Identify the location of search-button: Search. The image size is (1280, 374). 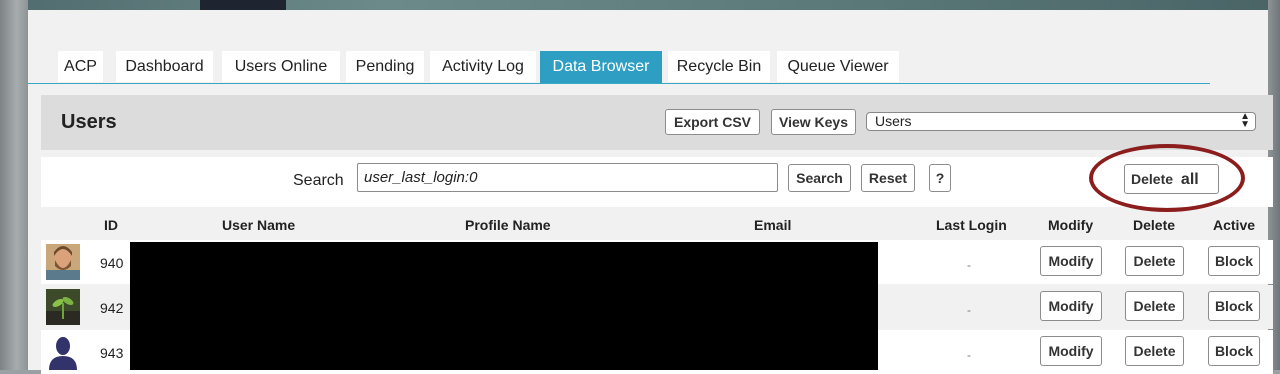
(819, 178).